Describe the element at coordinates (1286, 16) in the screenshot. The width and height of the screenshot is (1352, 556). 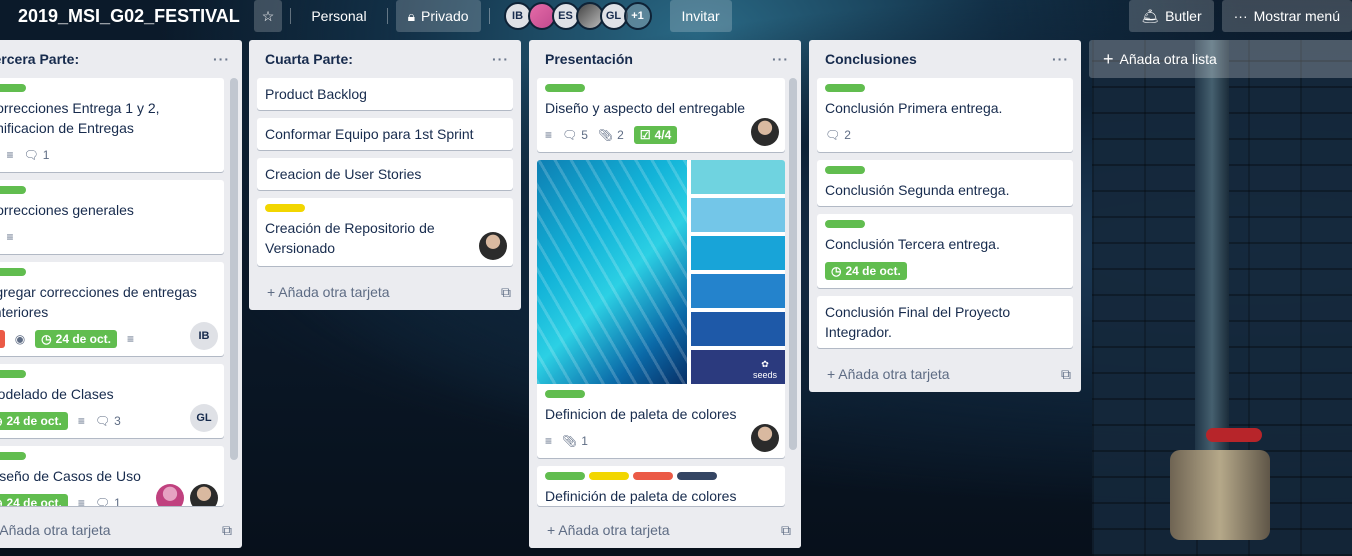
I see `show-menu-button: ··· Mostrar menú` at that location.